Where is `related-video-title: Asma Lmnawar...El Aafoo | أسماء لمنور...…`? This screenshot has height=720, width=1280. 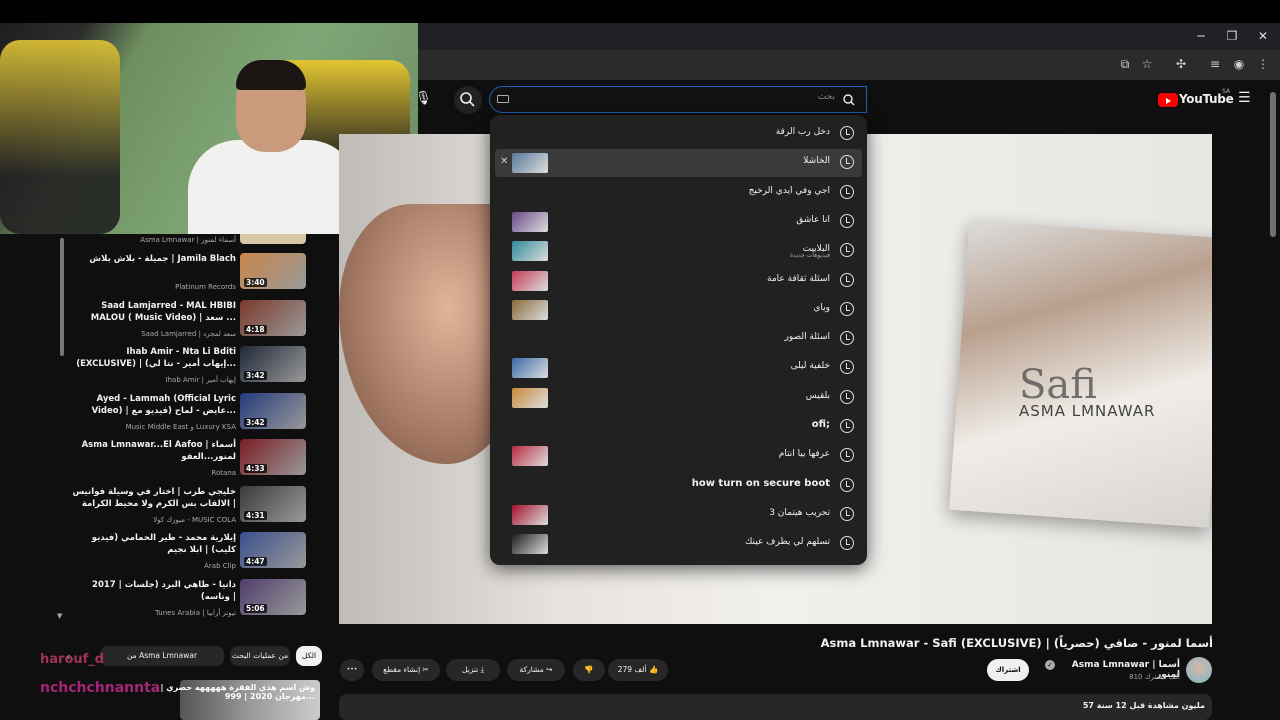 related-video-title: Asma Lmnawar...El Aafoo | أسماء لمنور...… is located at coordinates (158, 451).